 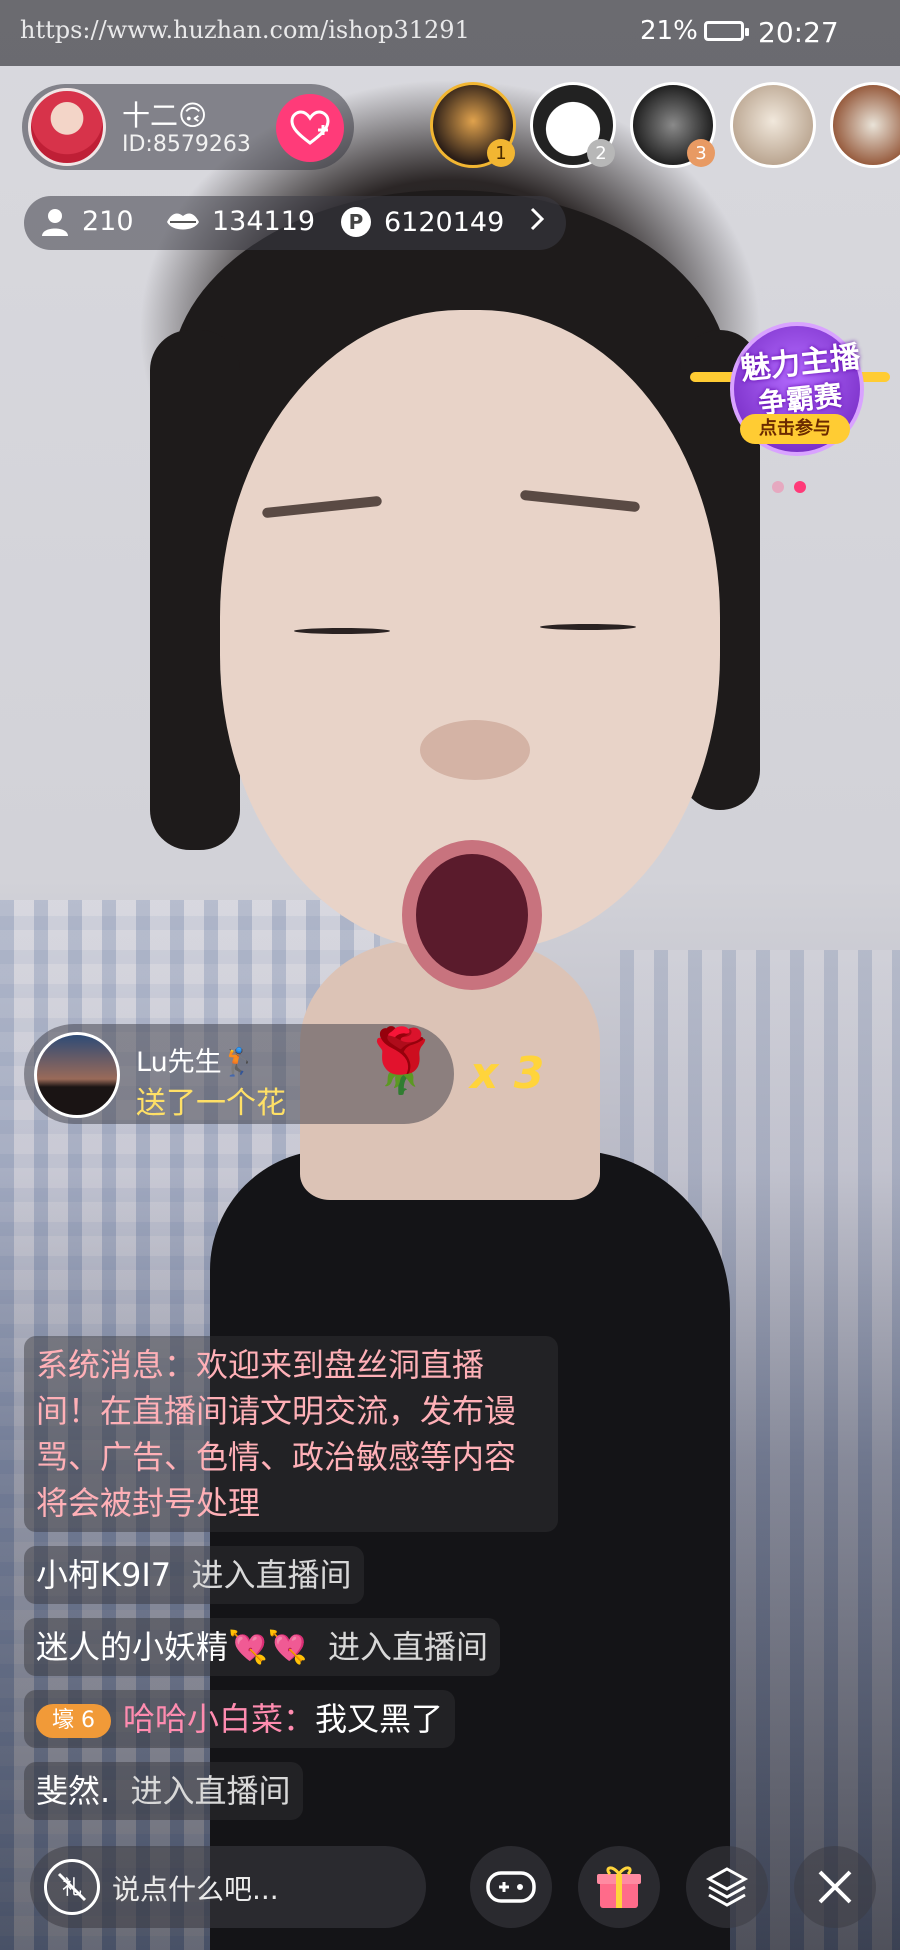 I want to click on chat-username: 哈哈小白菜：, so click(x=219, y=1719).